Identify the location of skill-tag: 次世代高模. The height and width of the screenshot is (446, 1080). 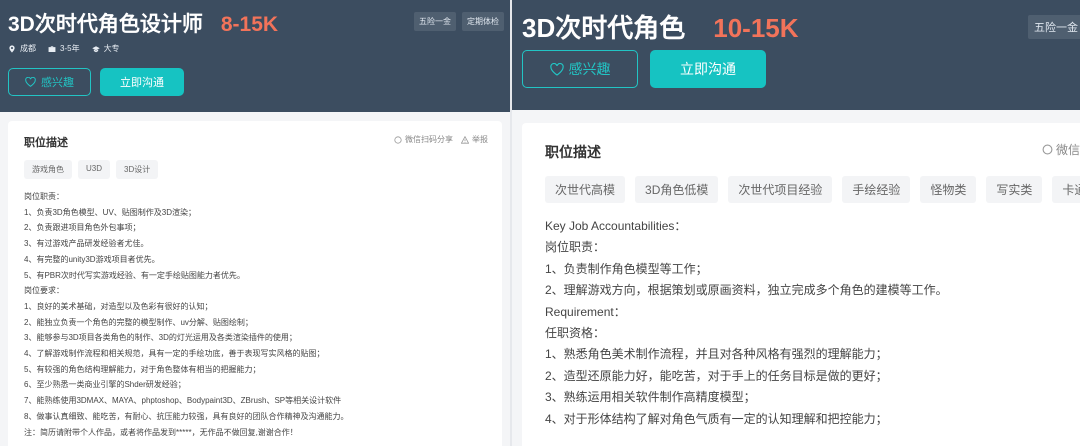
(585, 189).